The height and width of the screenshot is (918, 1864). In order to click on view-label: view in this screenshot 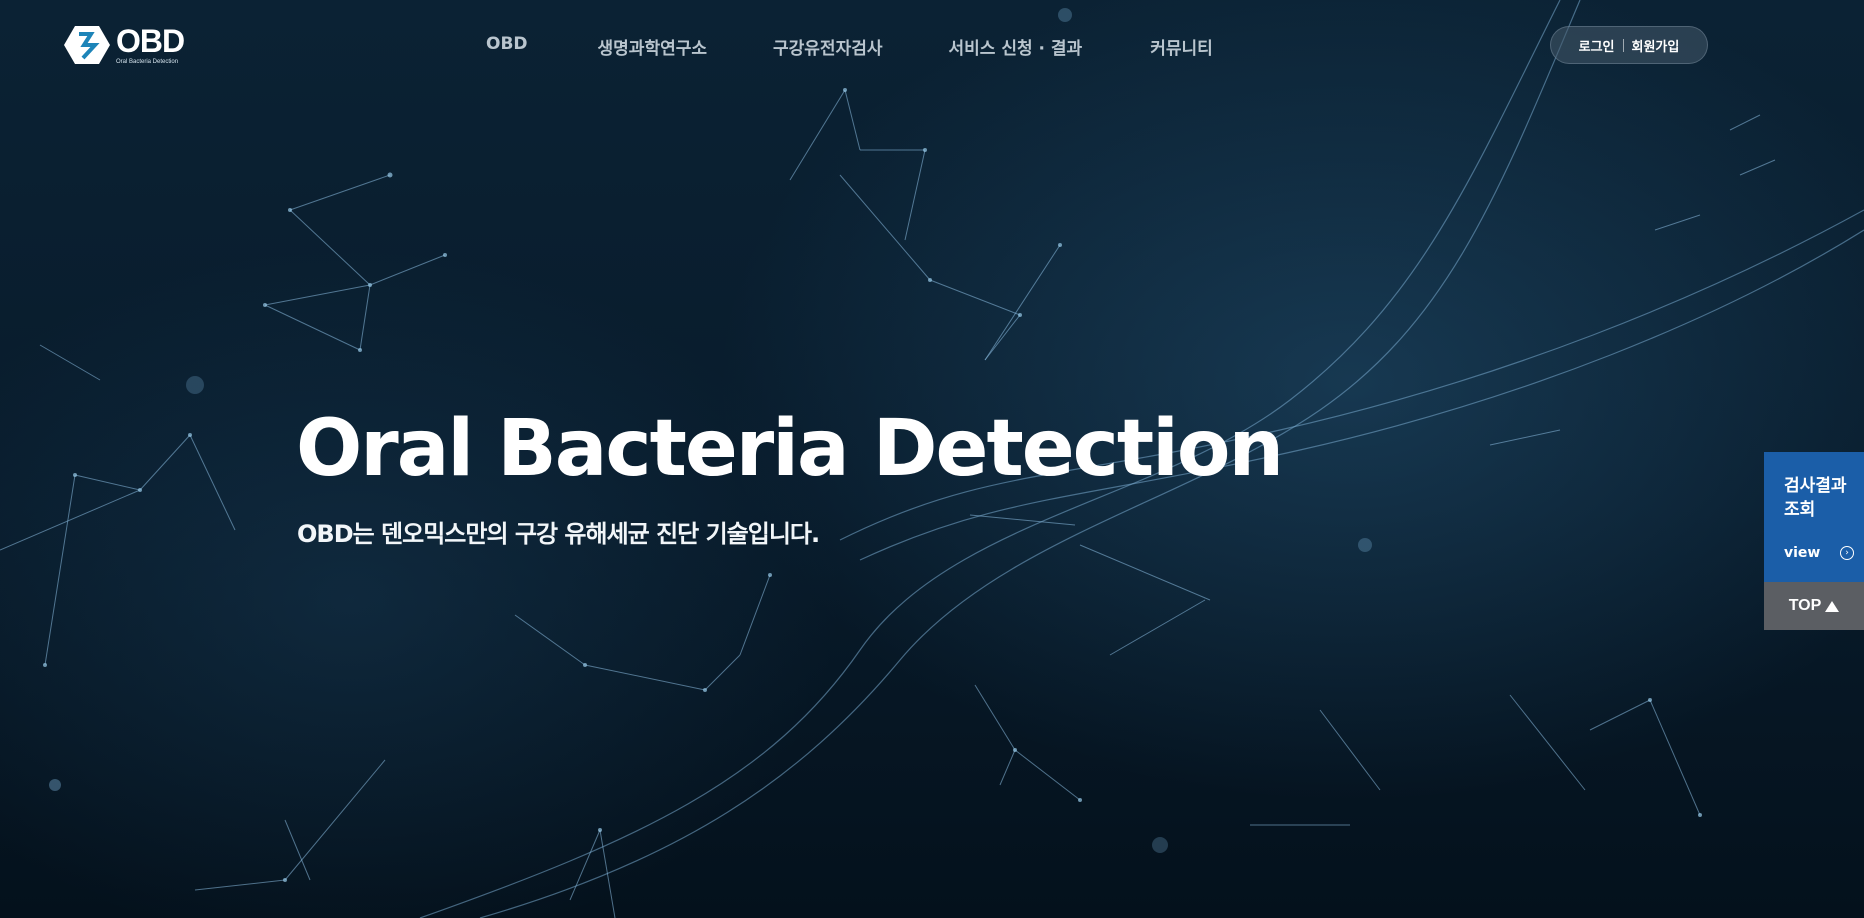, I will do `click(1802, 553)`.